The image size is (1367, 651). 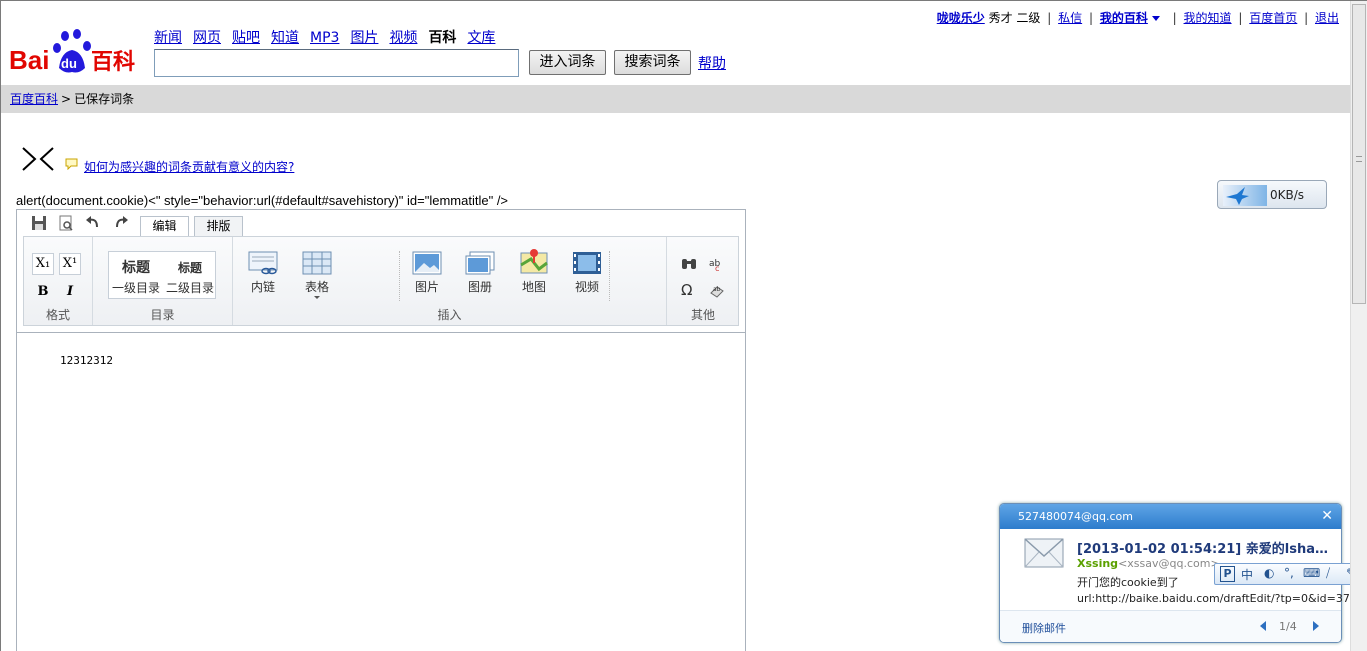 What do you see at coordinates (1070, 18) in the screenshot?
I see `messages-link: 私信` at bounding box center [1070, 18].